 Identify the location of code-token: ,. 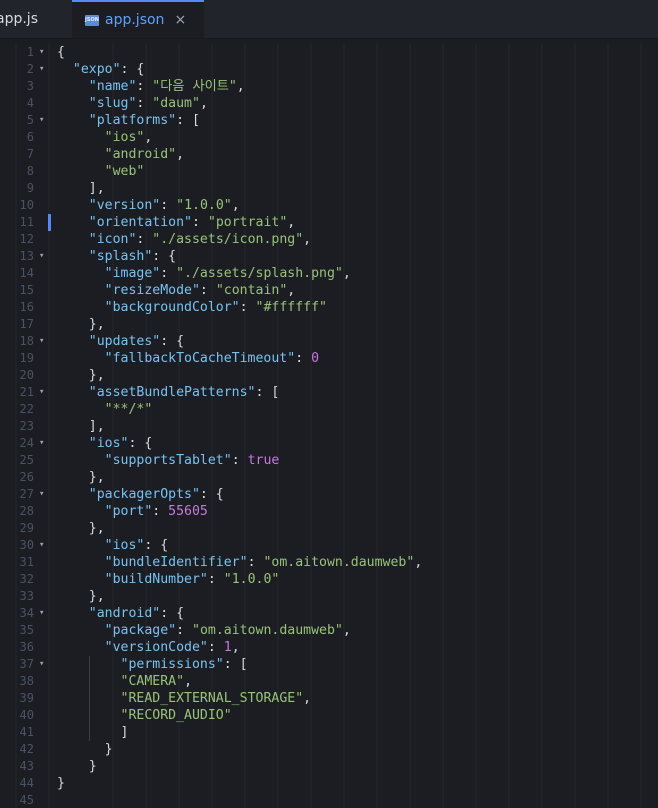
(346, 273).